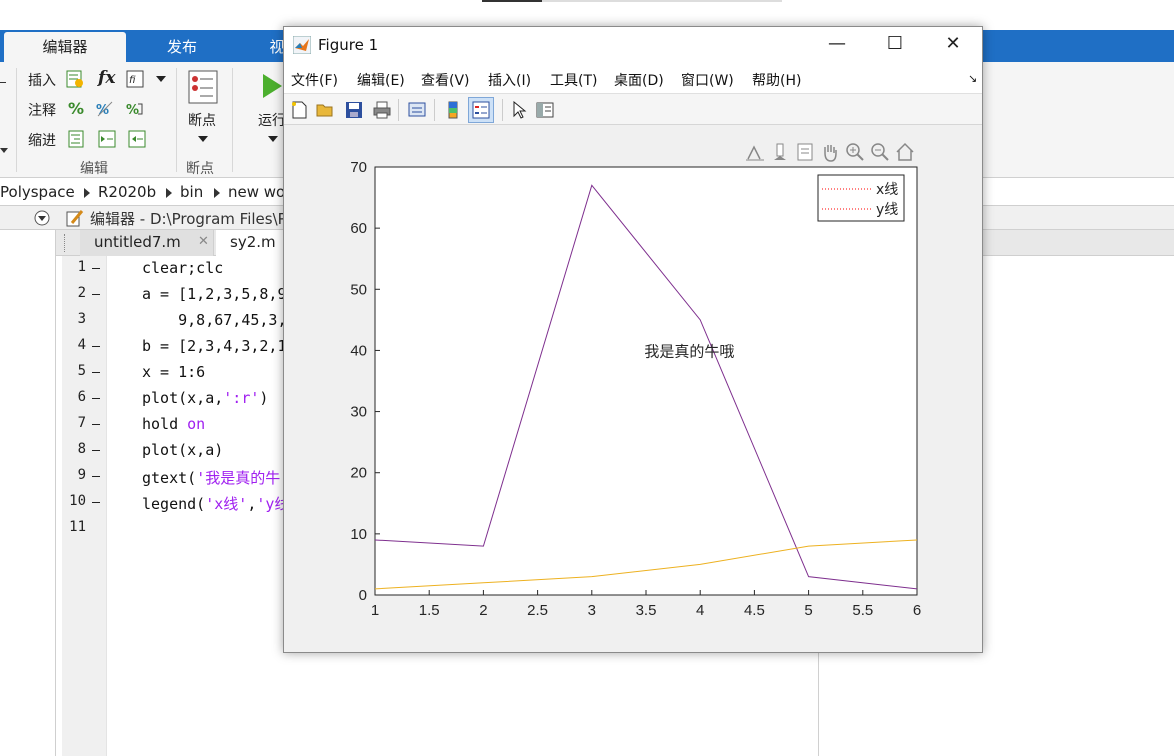  What do you see at coordinates (382, 110) in the screenshot?
I see `print-icon` at bounding box center [382, 110].